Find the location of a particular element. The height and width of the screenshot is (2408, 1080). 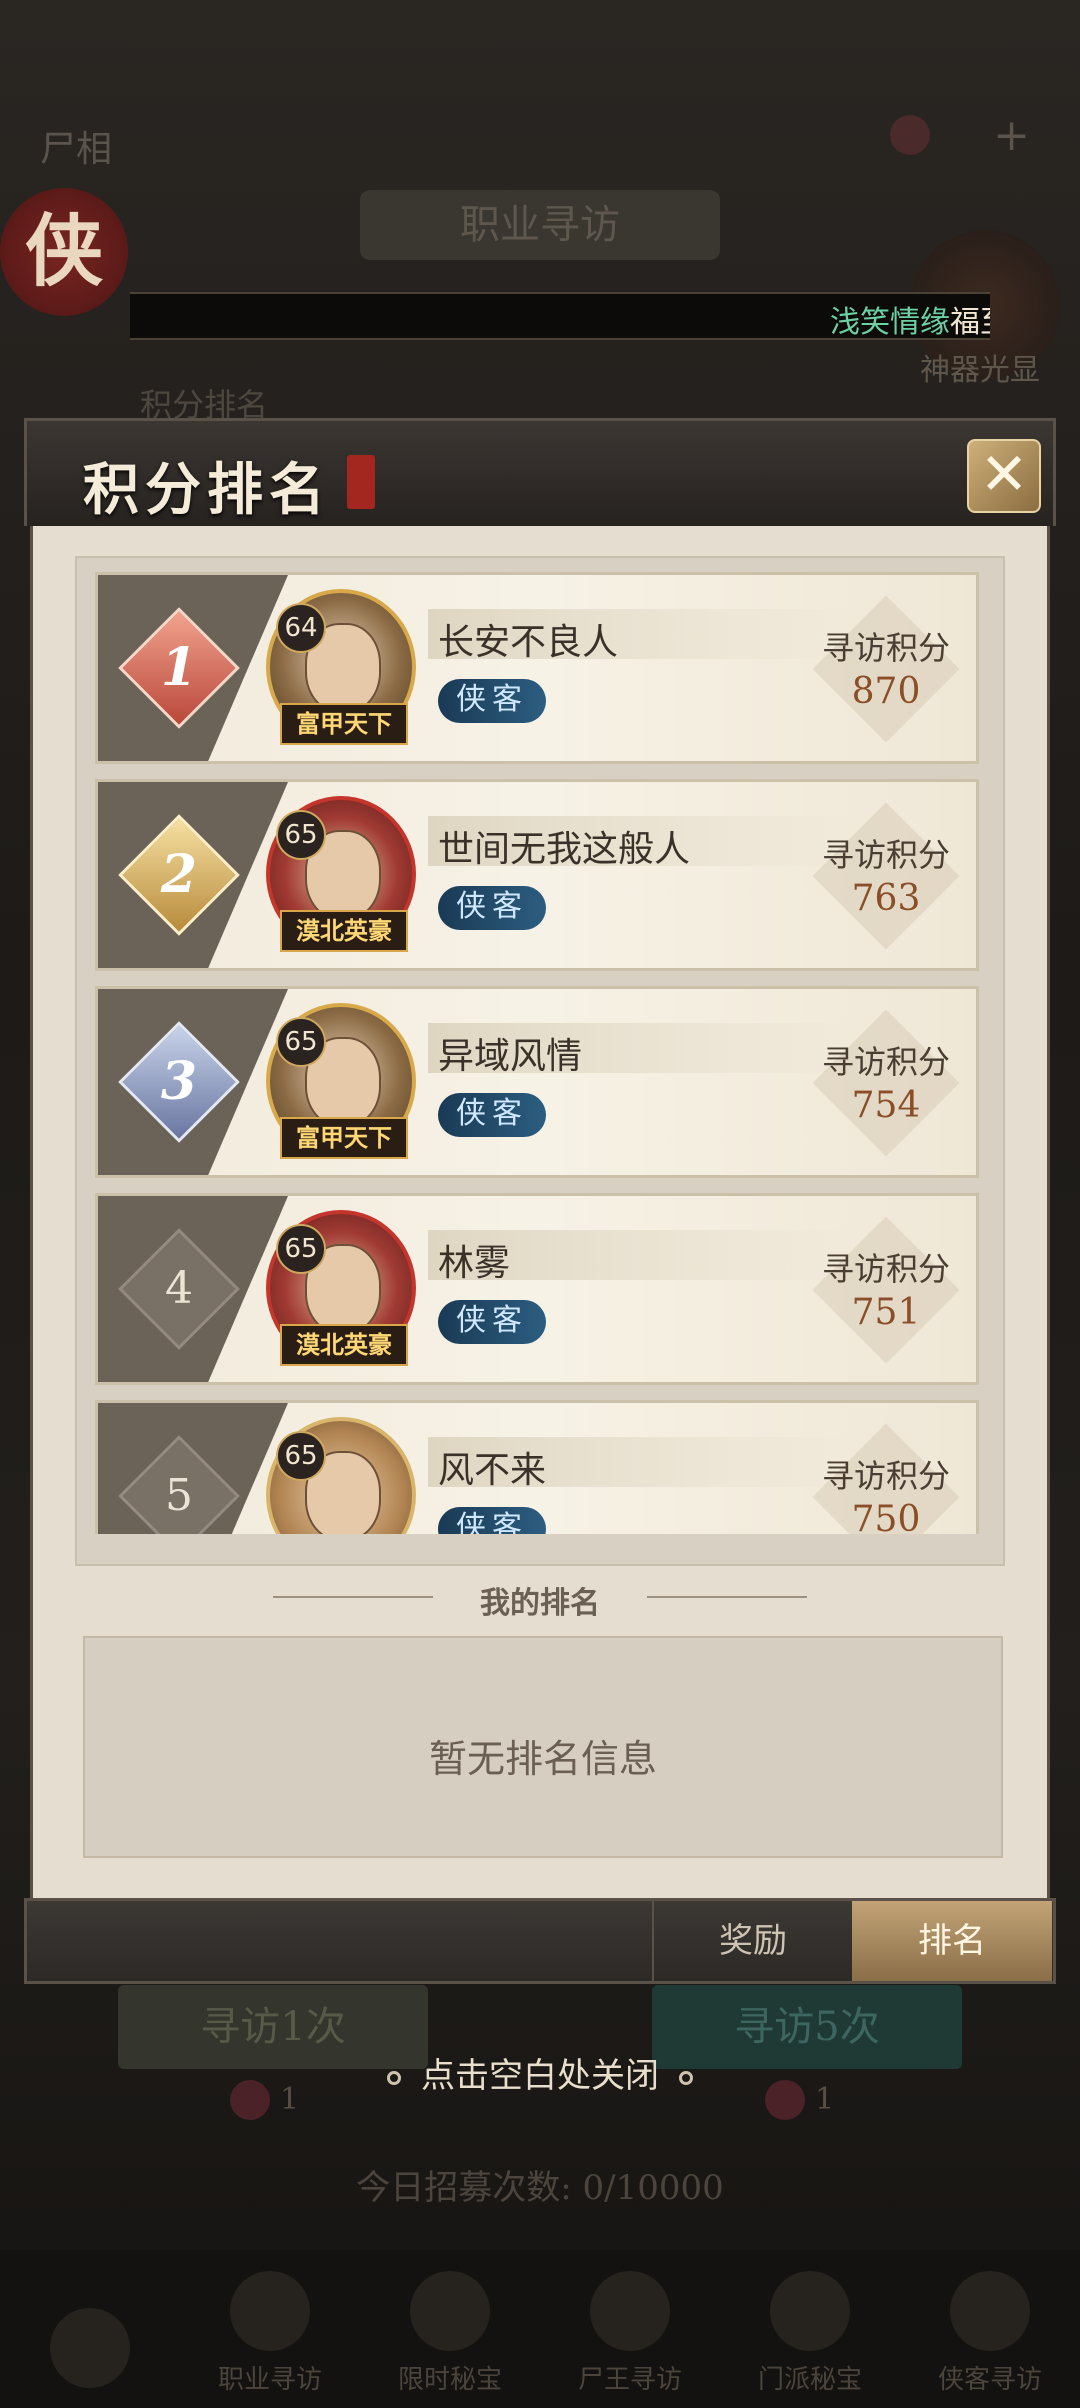

score-box: 寻访积分 870 is located at coordinates (886, 670).